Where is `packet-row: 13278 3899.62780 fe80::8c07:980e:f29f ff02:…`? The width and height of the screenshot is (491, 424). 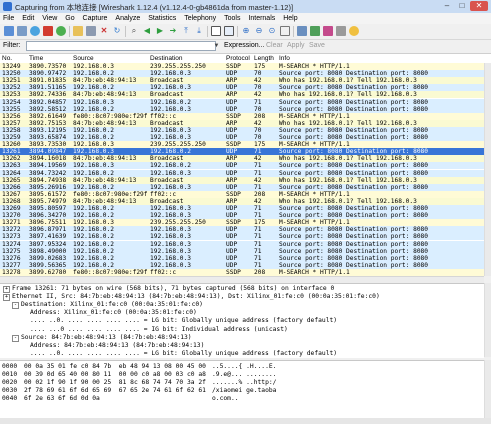
packet-row: 13278 3899.62780 fe80::8c07:980e:f29f ff02:… is located at coordinates (245, 272).